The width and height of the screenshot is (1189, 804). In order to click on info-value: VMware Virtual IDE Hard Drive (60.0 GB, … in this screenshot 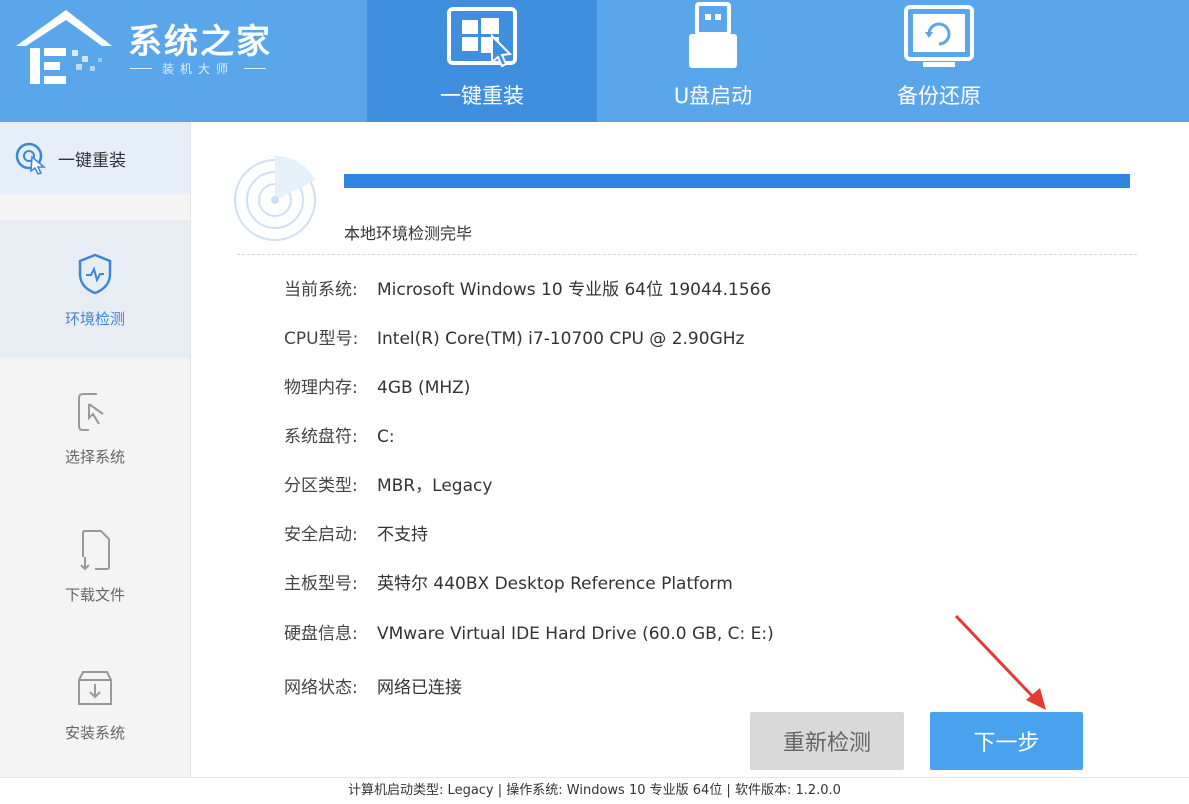, I will do `click(575, 634)`.